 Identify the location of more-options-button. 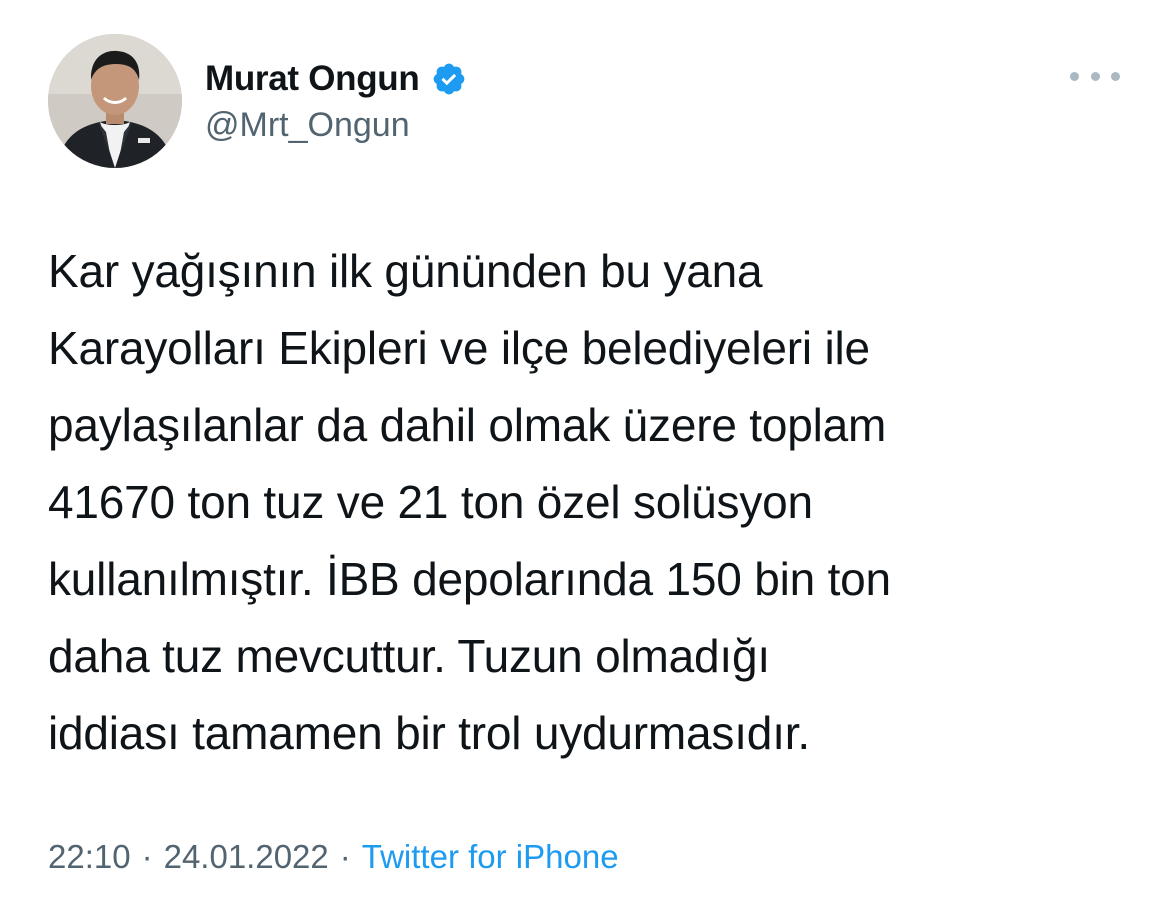
(1095, 76).